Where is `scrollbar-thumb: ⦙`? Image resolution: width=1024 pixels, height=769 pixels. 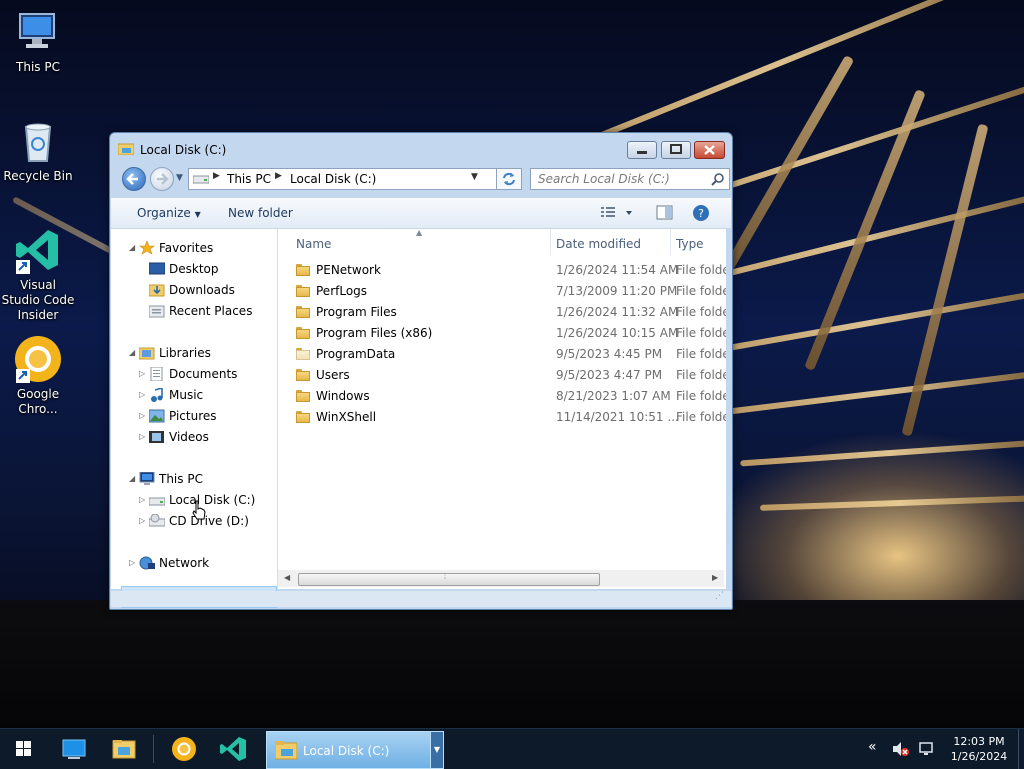
scrollbar-thumb: ⦙ is located at coordinates (449, 579).